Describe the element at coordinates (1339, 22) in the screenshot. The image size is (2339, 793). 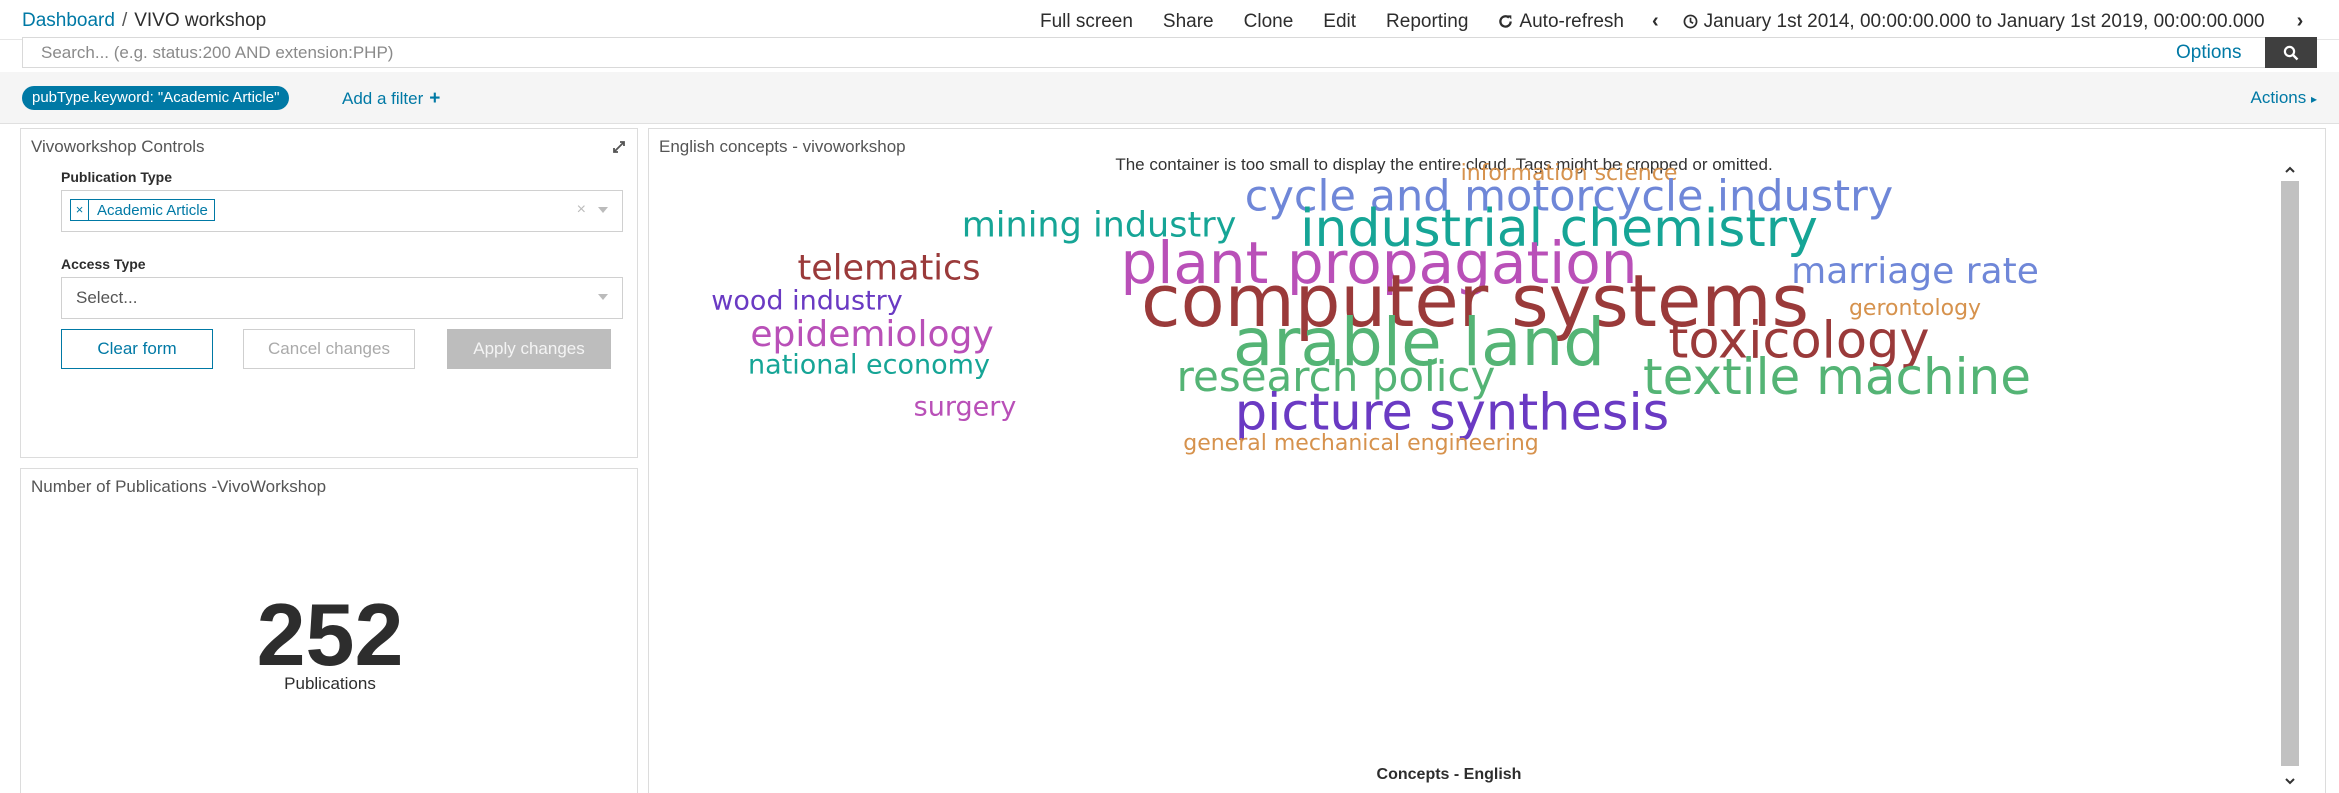
I see `edit-button: Edit` at that location.